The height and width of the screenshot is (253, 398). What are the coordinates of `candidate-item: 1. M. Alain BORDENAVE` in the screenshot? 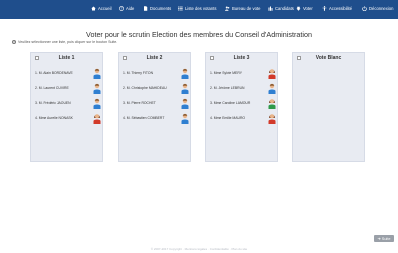 It's located at (68, 73).